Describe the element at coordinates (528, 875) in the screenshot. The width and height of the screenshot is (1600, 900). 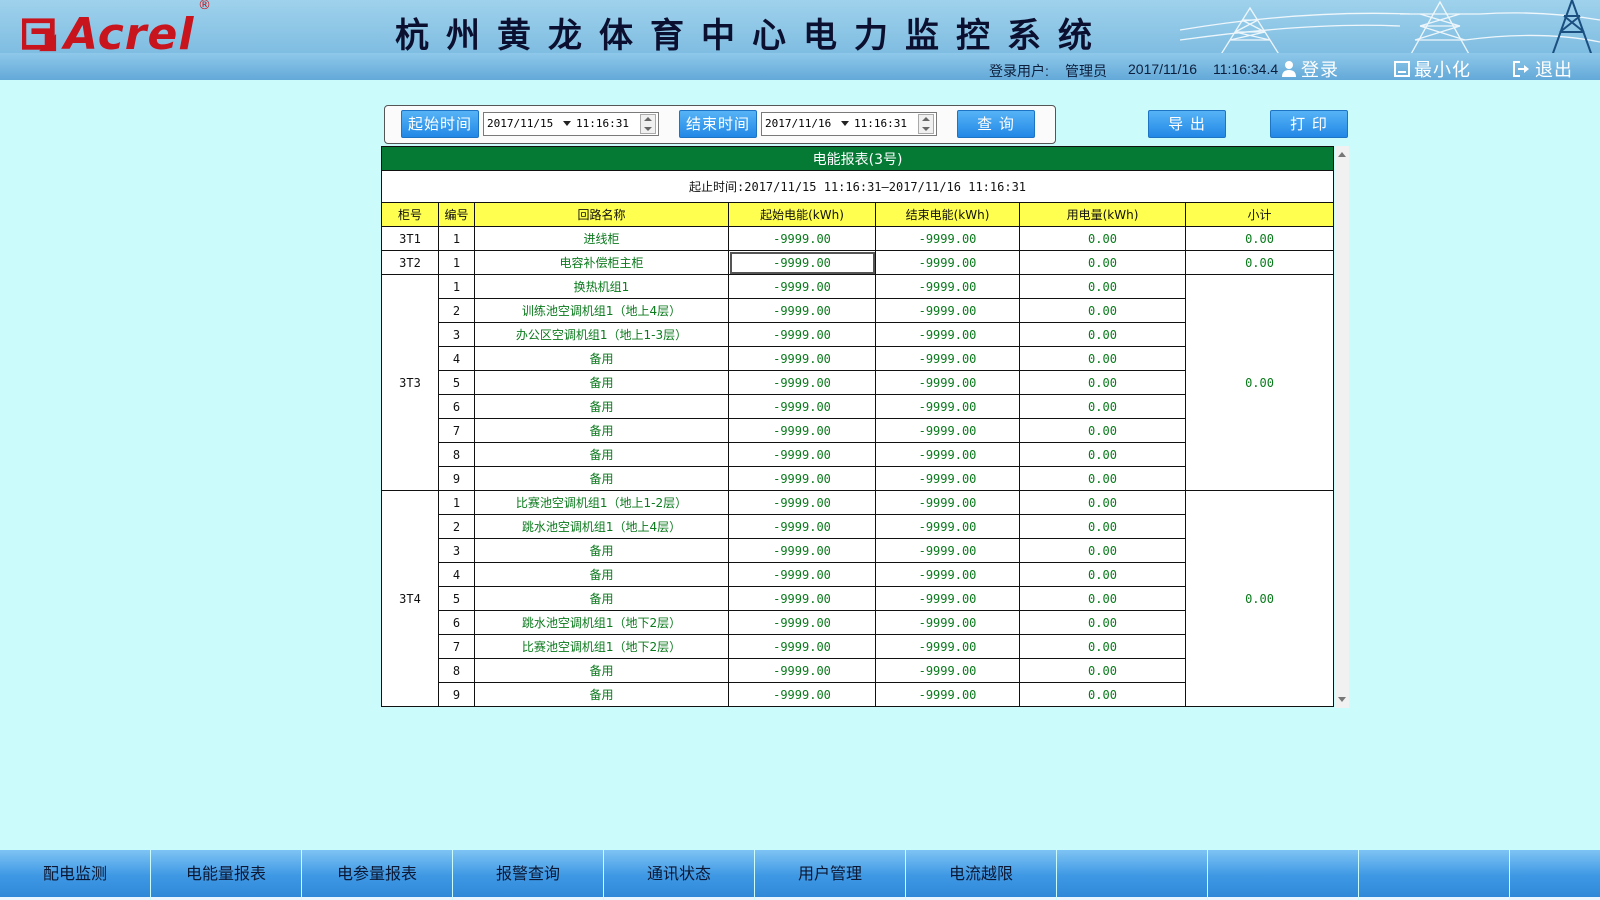
I see `nav-item-3: 报警查询` at that location.